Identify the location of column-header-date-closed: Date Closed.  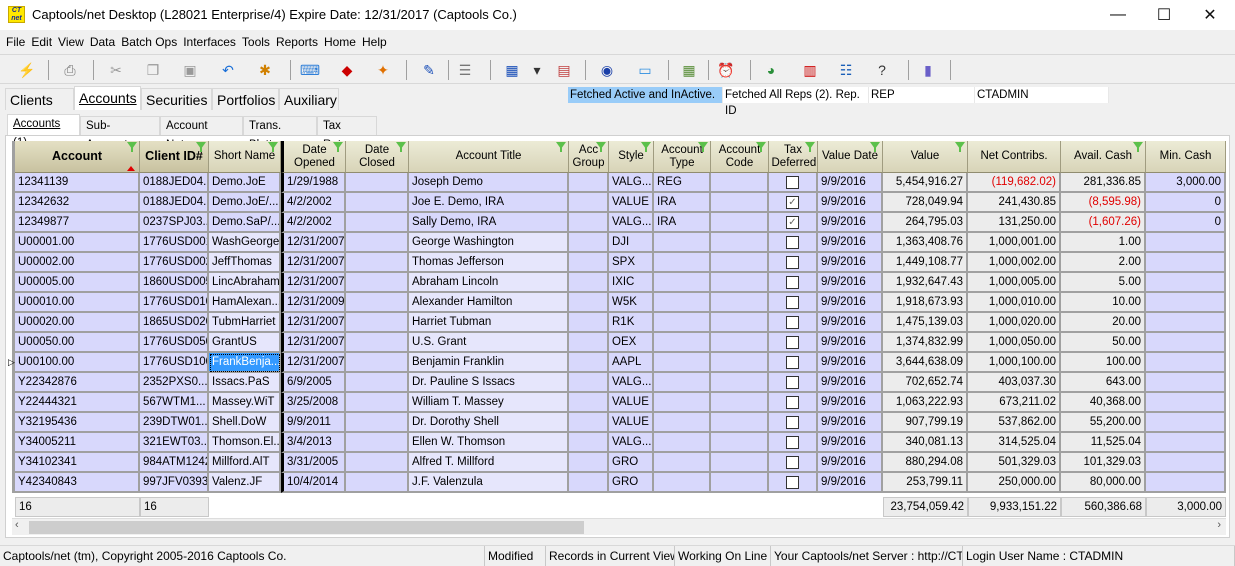
(377, 157).